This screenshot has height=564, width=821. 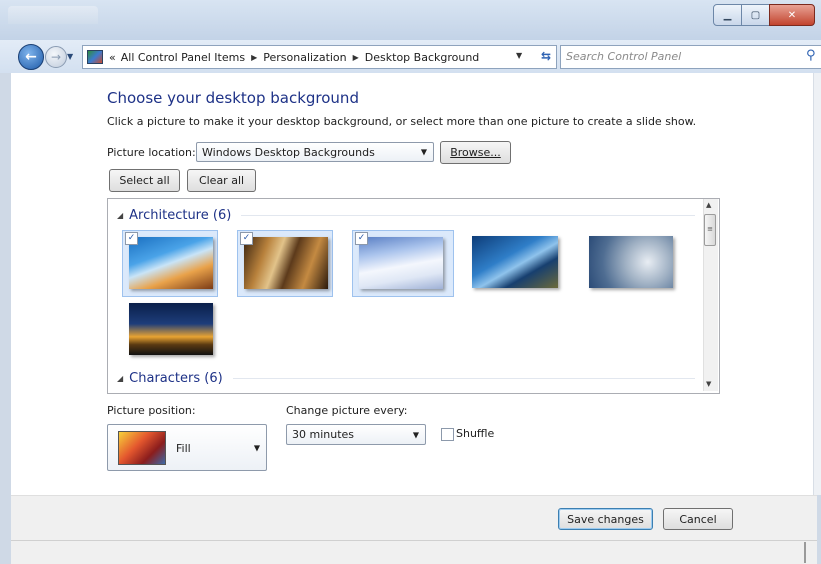 What do you see at coordinates (708, 205) in the screenshot?
I see `scroll-up-icon: ▲` at bounding box center [708, 205].